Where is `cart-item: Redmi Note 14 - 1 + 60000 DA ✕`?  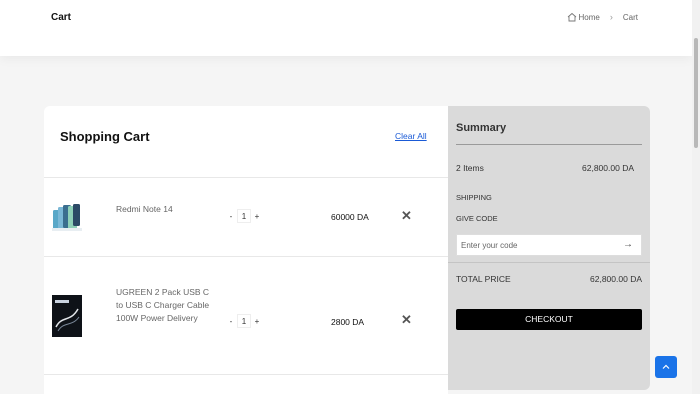
cart-item: Redmi Note 14 - 1 + 60000 DA ✕ is located at coordinates (246, 217).